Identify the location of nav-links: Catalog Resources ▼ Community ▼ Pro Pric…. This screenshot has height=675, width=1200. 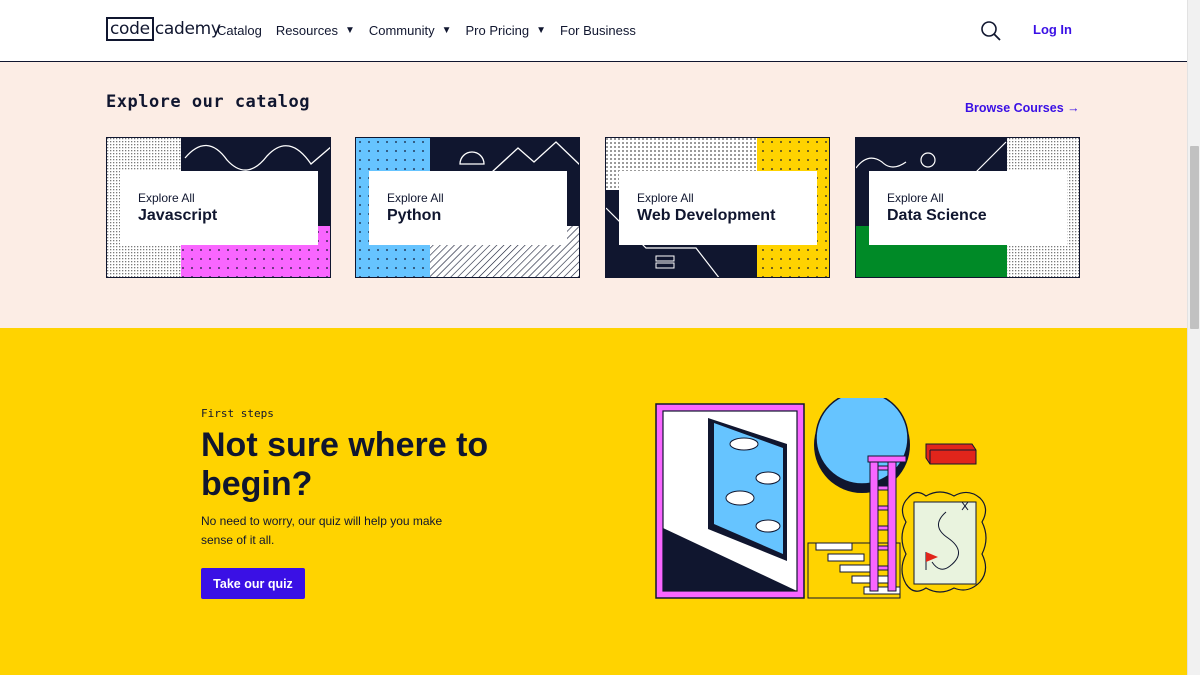
(426, 30).